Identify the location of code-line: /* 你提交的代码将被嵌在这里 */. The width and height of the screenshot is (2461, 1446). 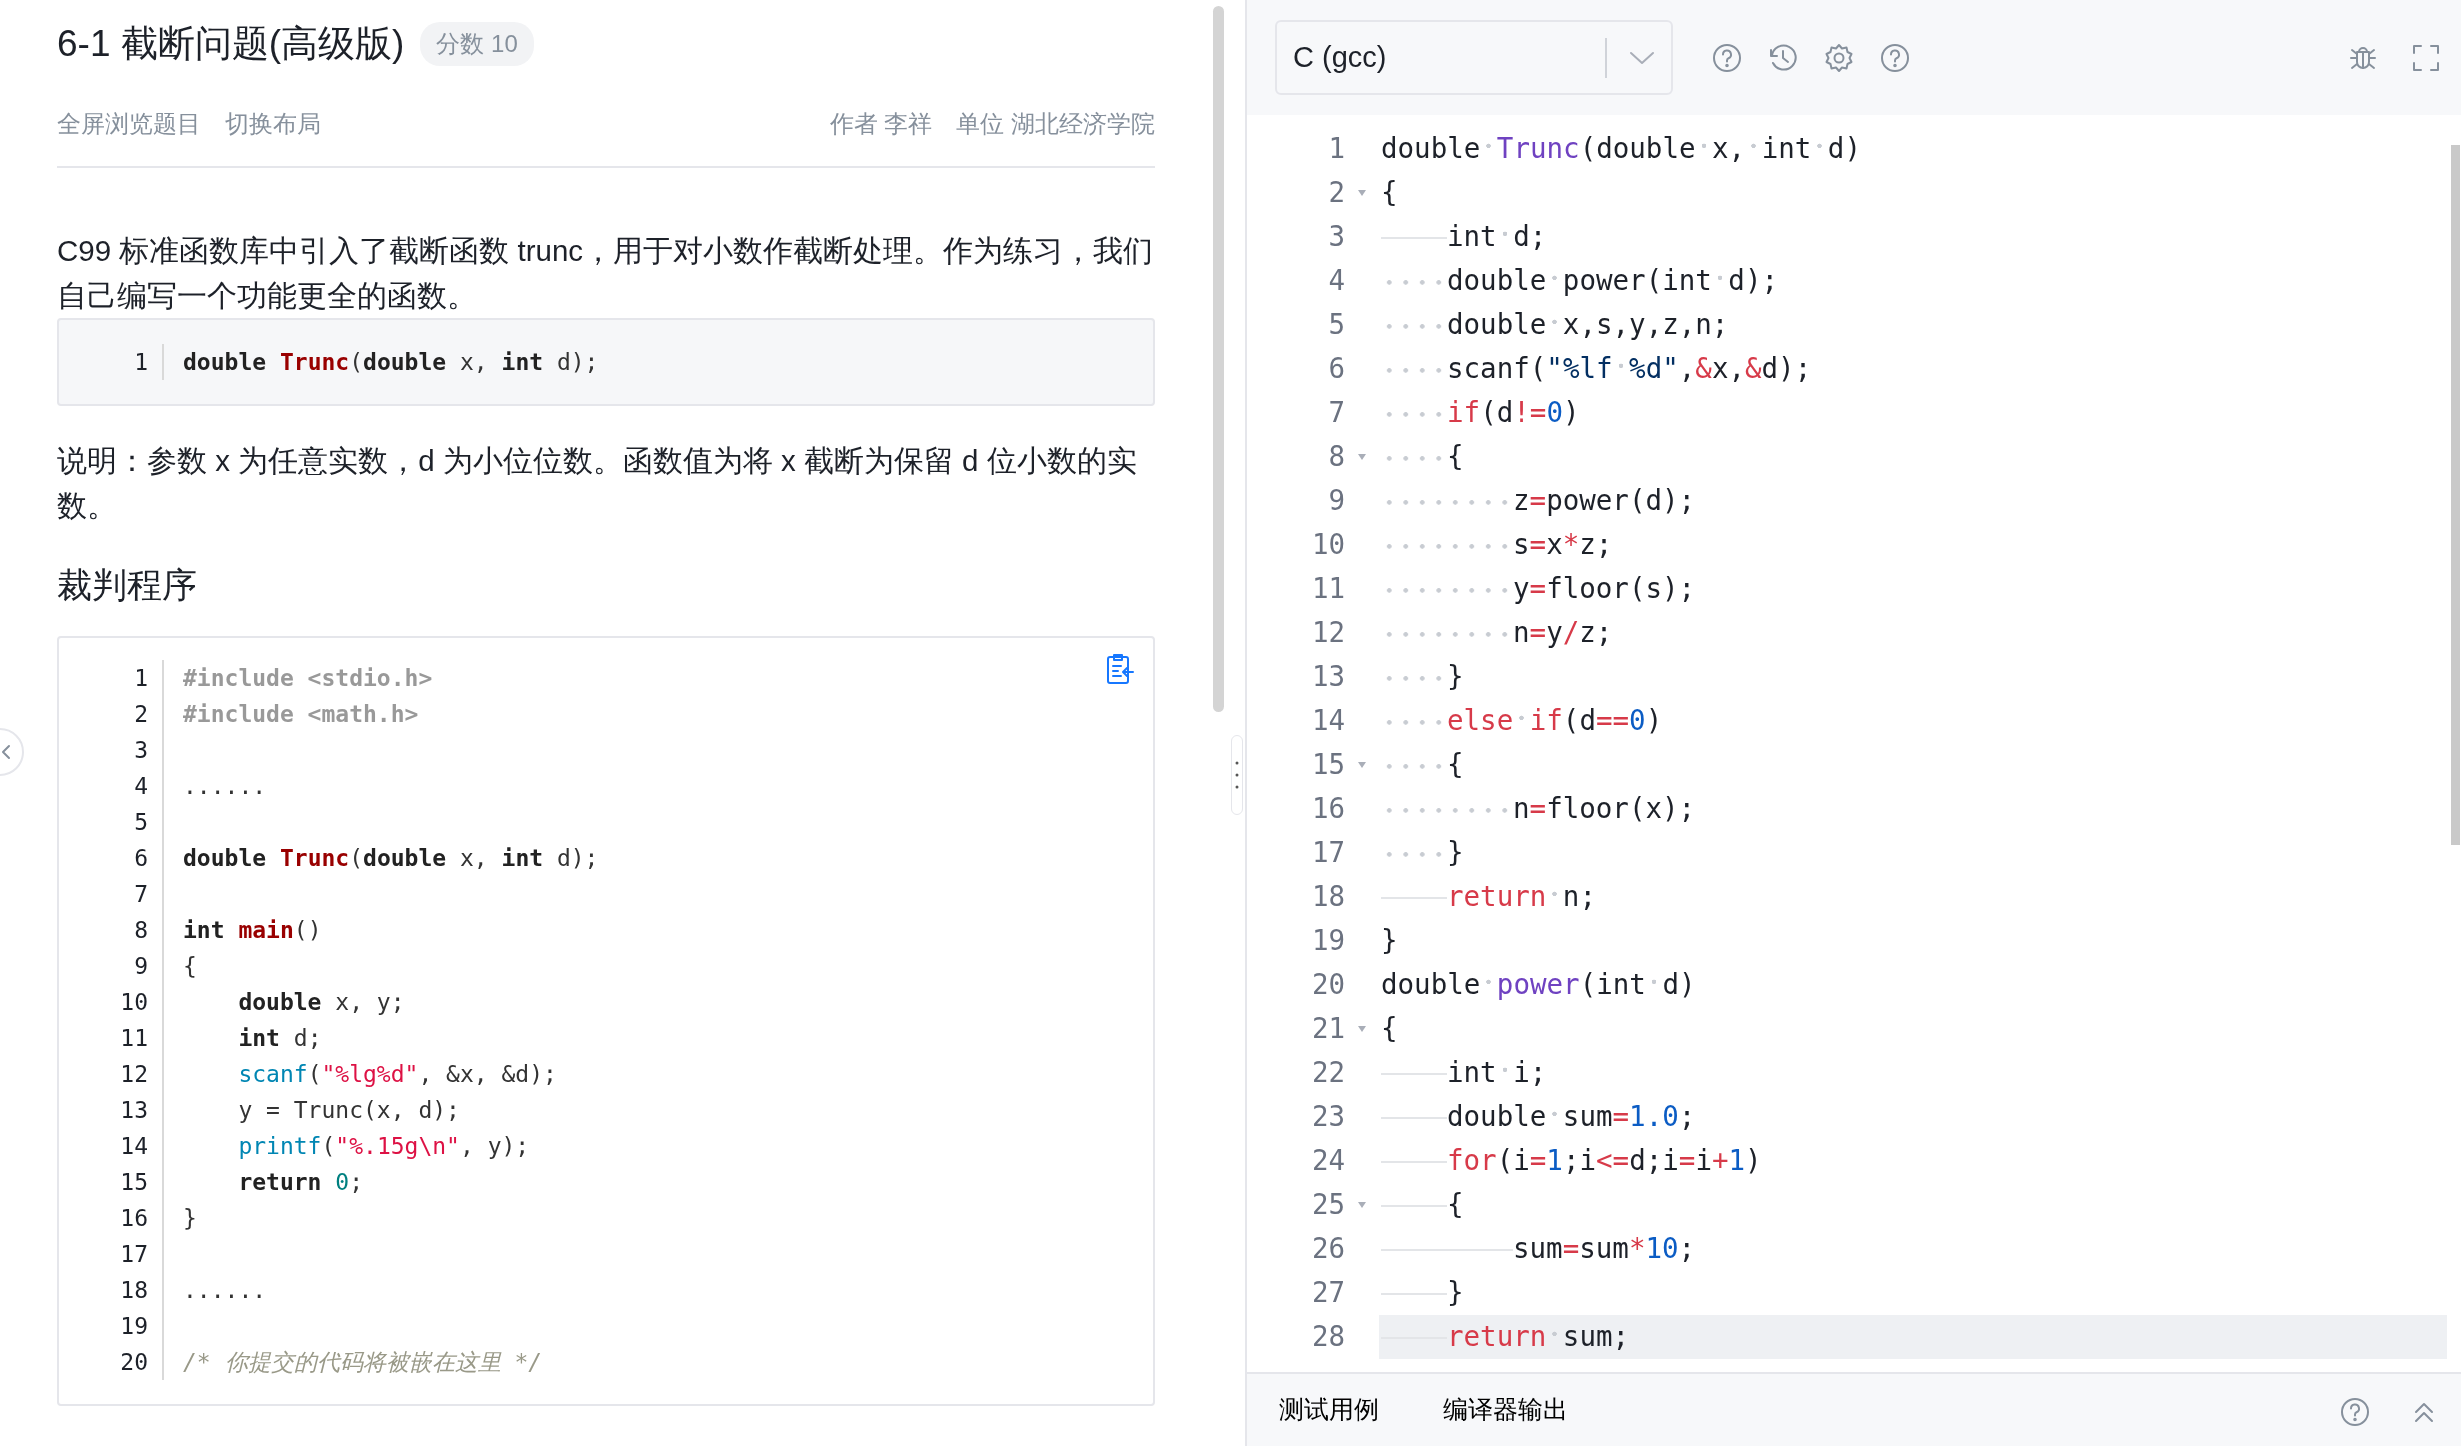
(362, 1363).